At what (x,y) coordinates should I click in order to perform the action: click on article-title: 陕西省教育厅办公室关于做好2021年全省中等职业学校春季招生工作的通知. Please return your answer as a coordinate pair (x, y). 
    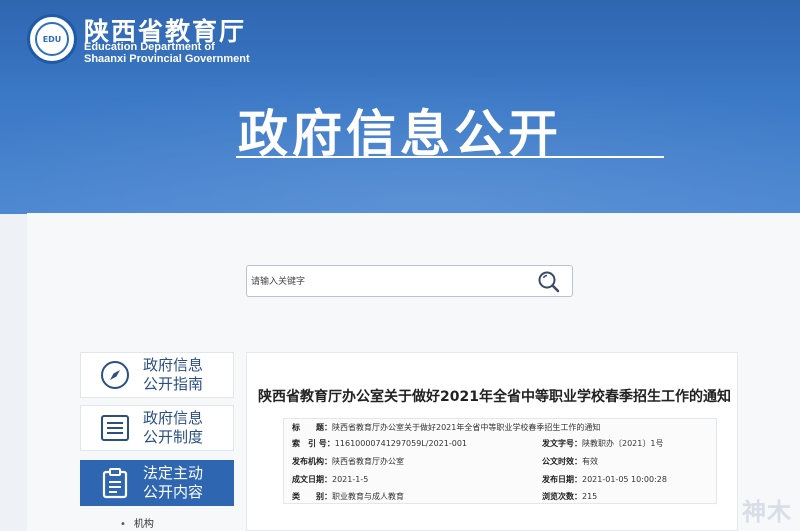
    Looking at the image, I should click on (494, 397).